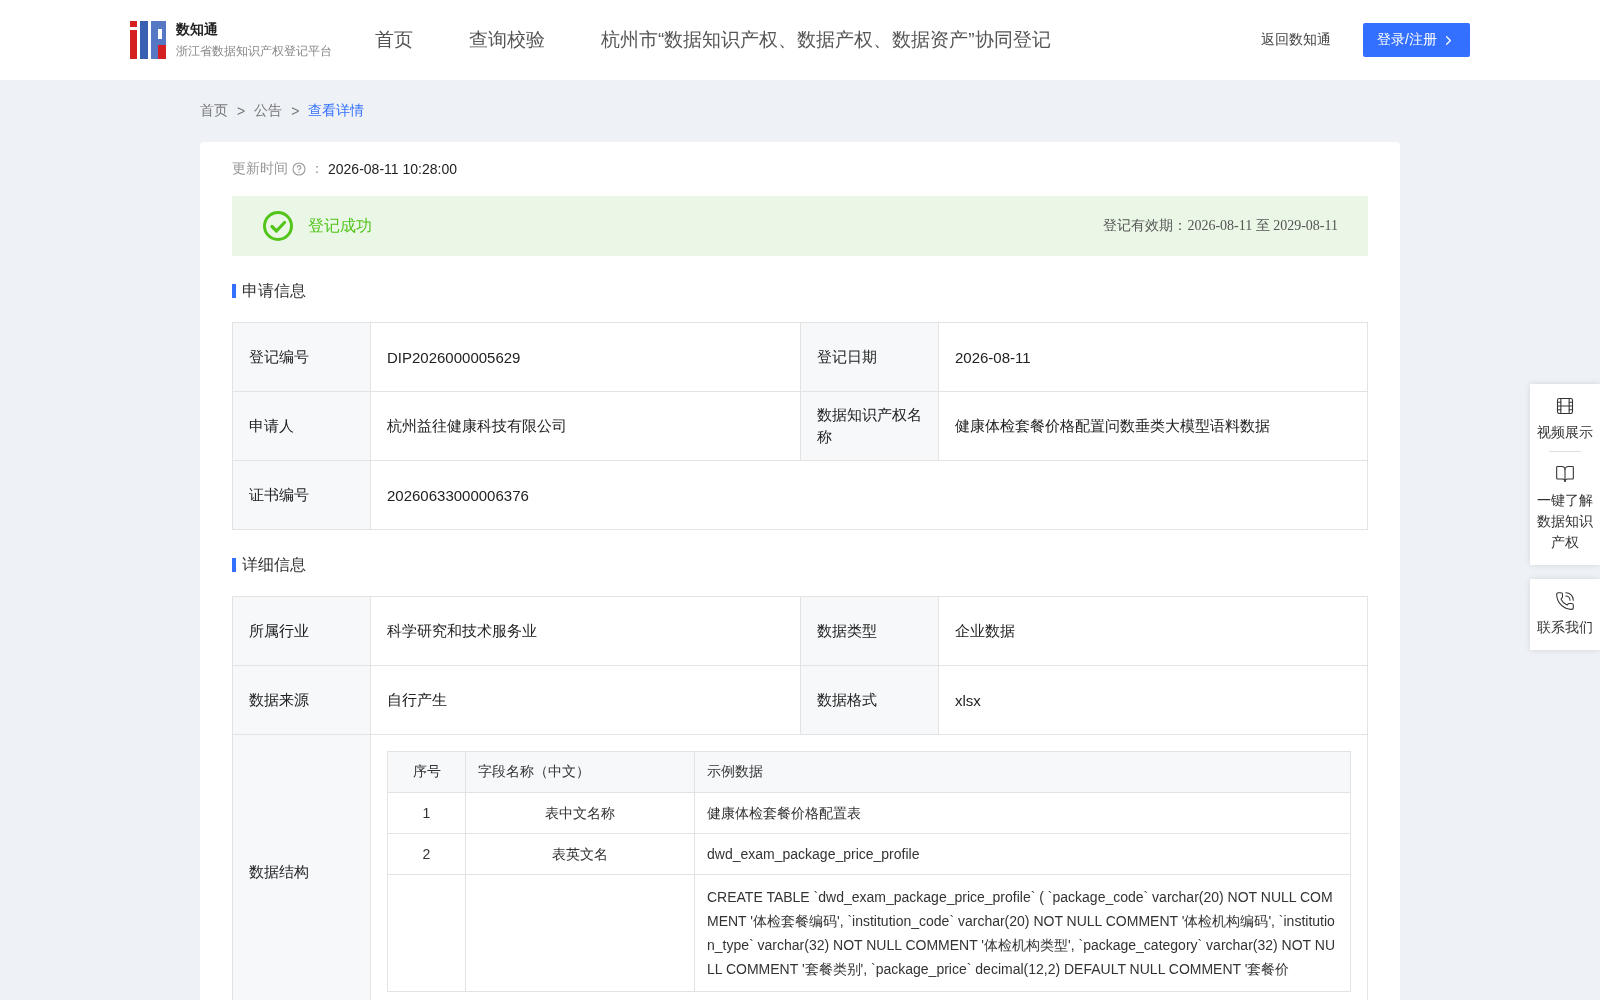  What do you see at coordinates (1022, 813) in the screenshot?
I see `table-cell: 健康体检套餐价格配置表` at bounding box center [1022, 813].